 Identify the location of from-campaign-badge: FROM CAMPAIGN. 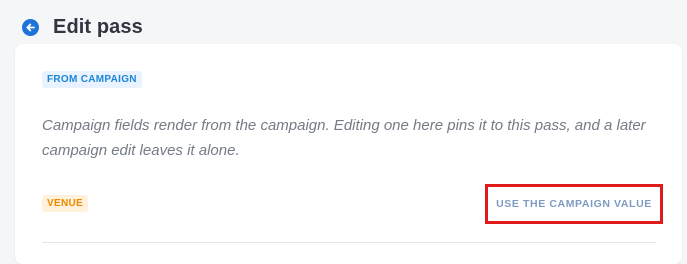
(92, 79).